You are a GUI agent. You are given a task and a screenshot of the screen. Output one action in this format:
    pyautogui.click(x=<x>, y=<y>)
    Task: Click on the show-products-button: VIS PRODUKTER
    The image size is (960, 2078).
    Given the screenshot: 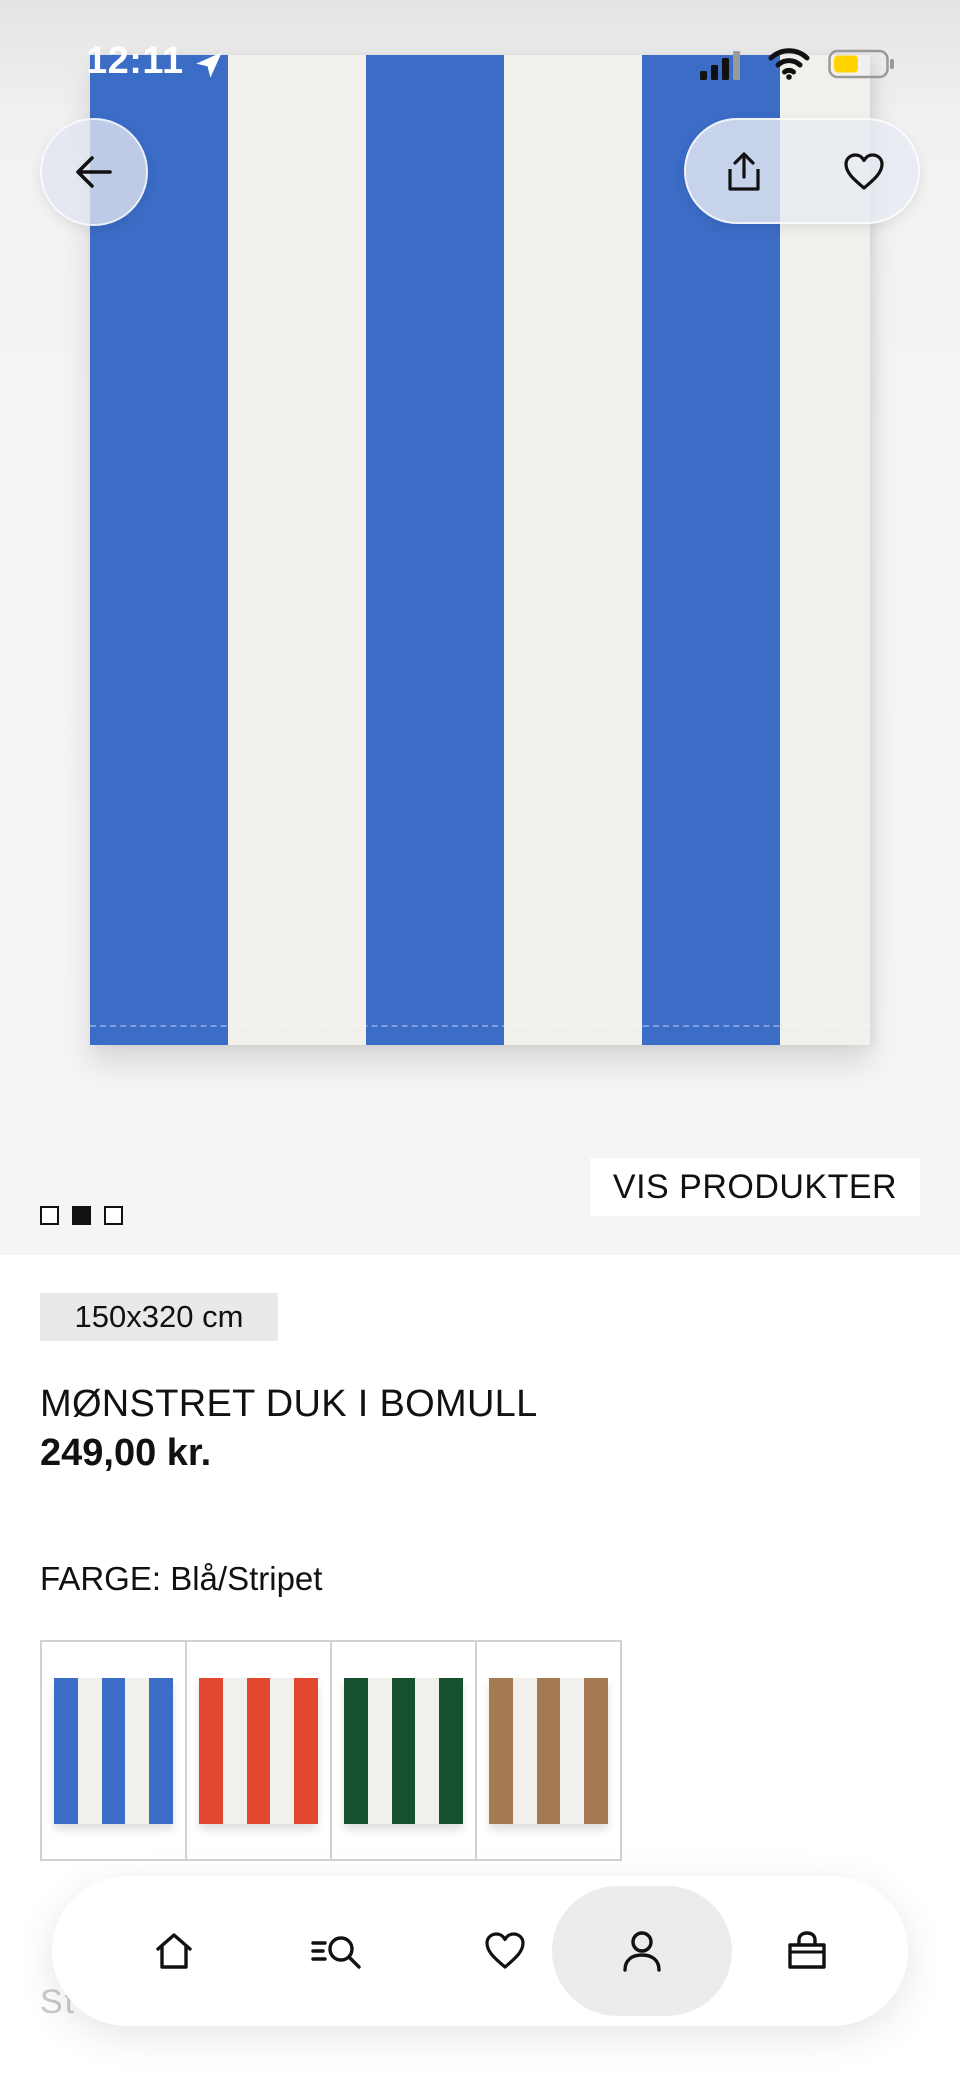 What is the action you would take?
    pyautogui.click(x=755, y=1187)
    